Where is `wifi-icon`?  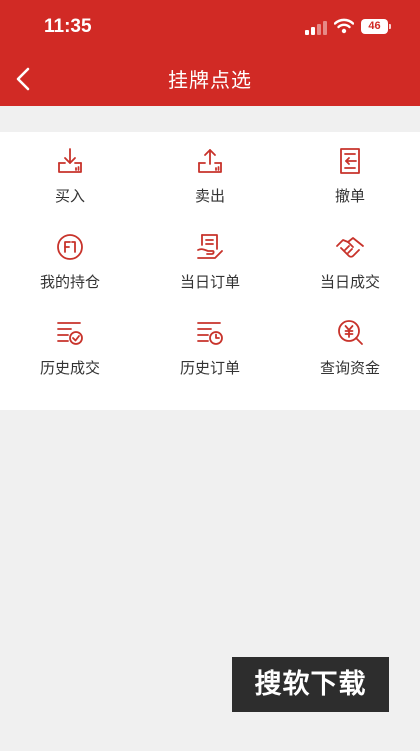
wifi-icon is located at coordinates (344, 26).